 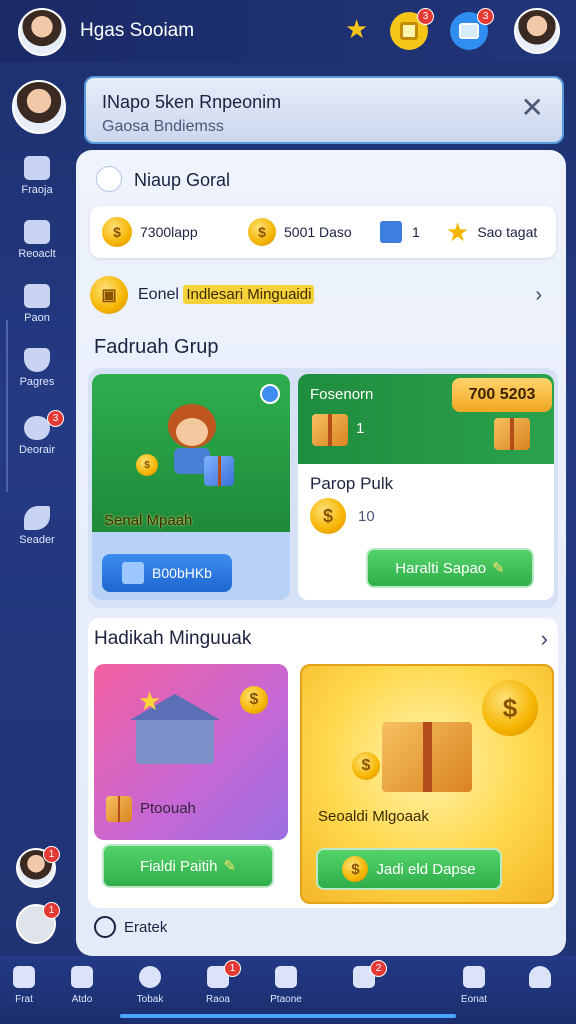 I want to click on stat-label: 7300lapp, so click(x=169, y=232).